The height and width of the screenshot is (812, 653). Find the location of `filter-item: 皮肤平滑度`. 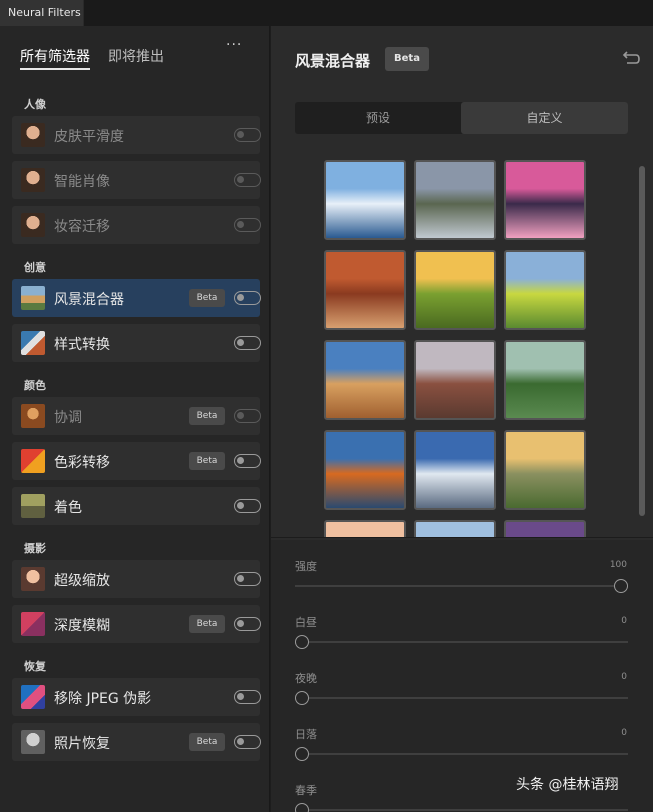

filter-item: 皮肤平滑度 is located at coordinates (136, 135).